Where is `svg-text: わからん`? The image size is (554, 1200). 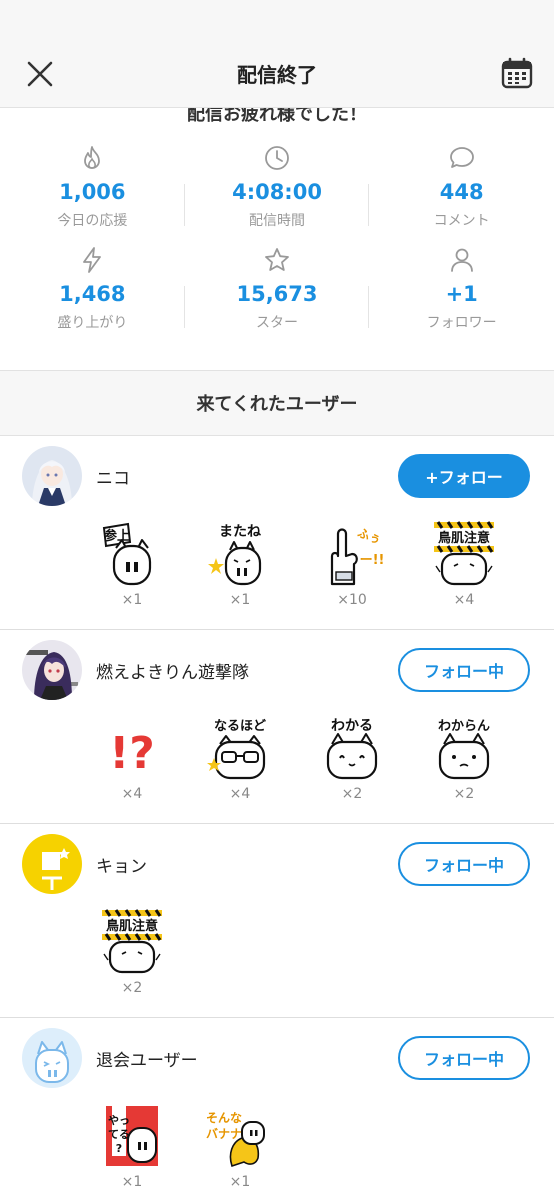
svg-text: わからん is located at coordinates (464, 726).